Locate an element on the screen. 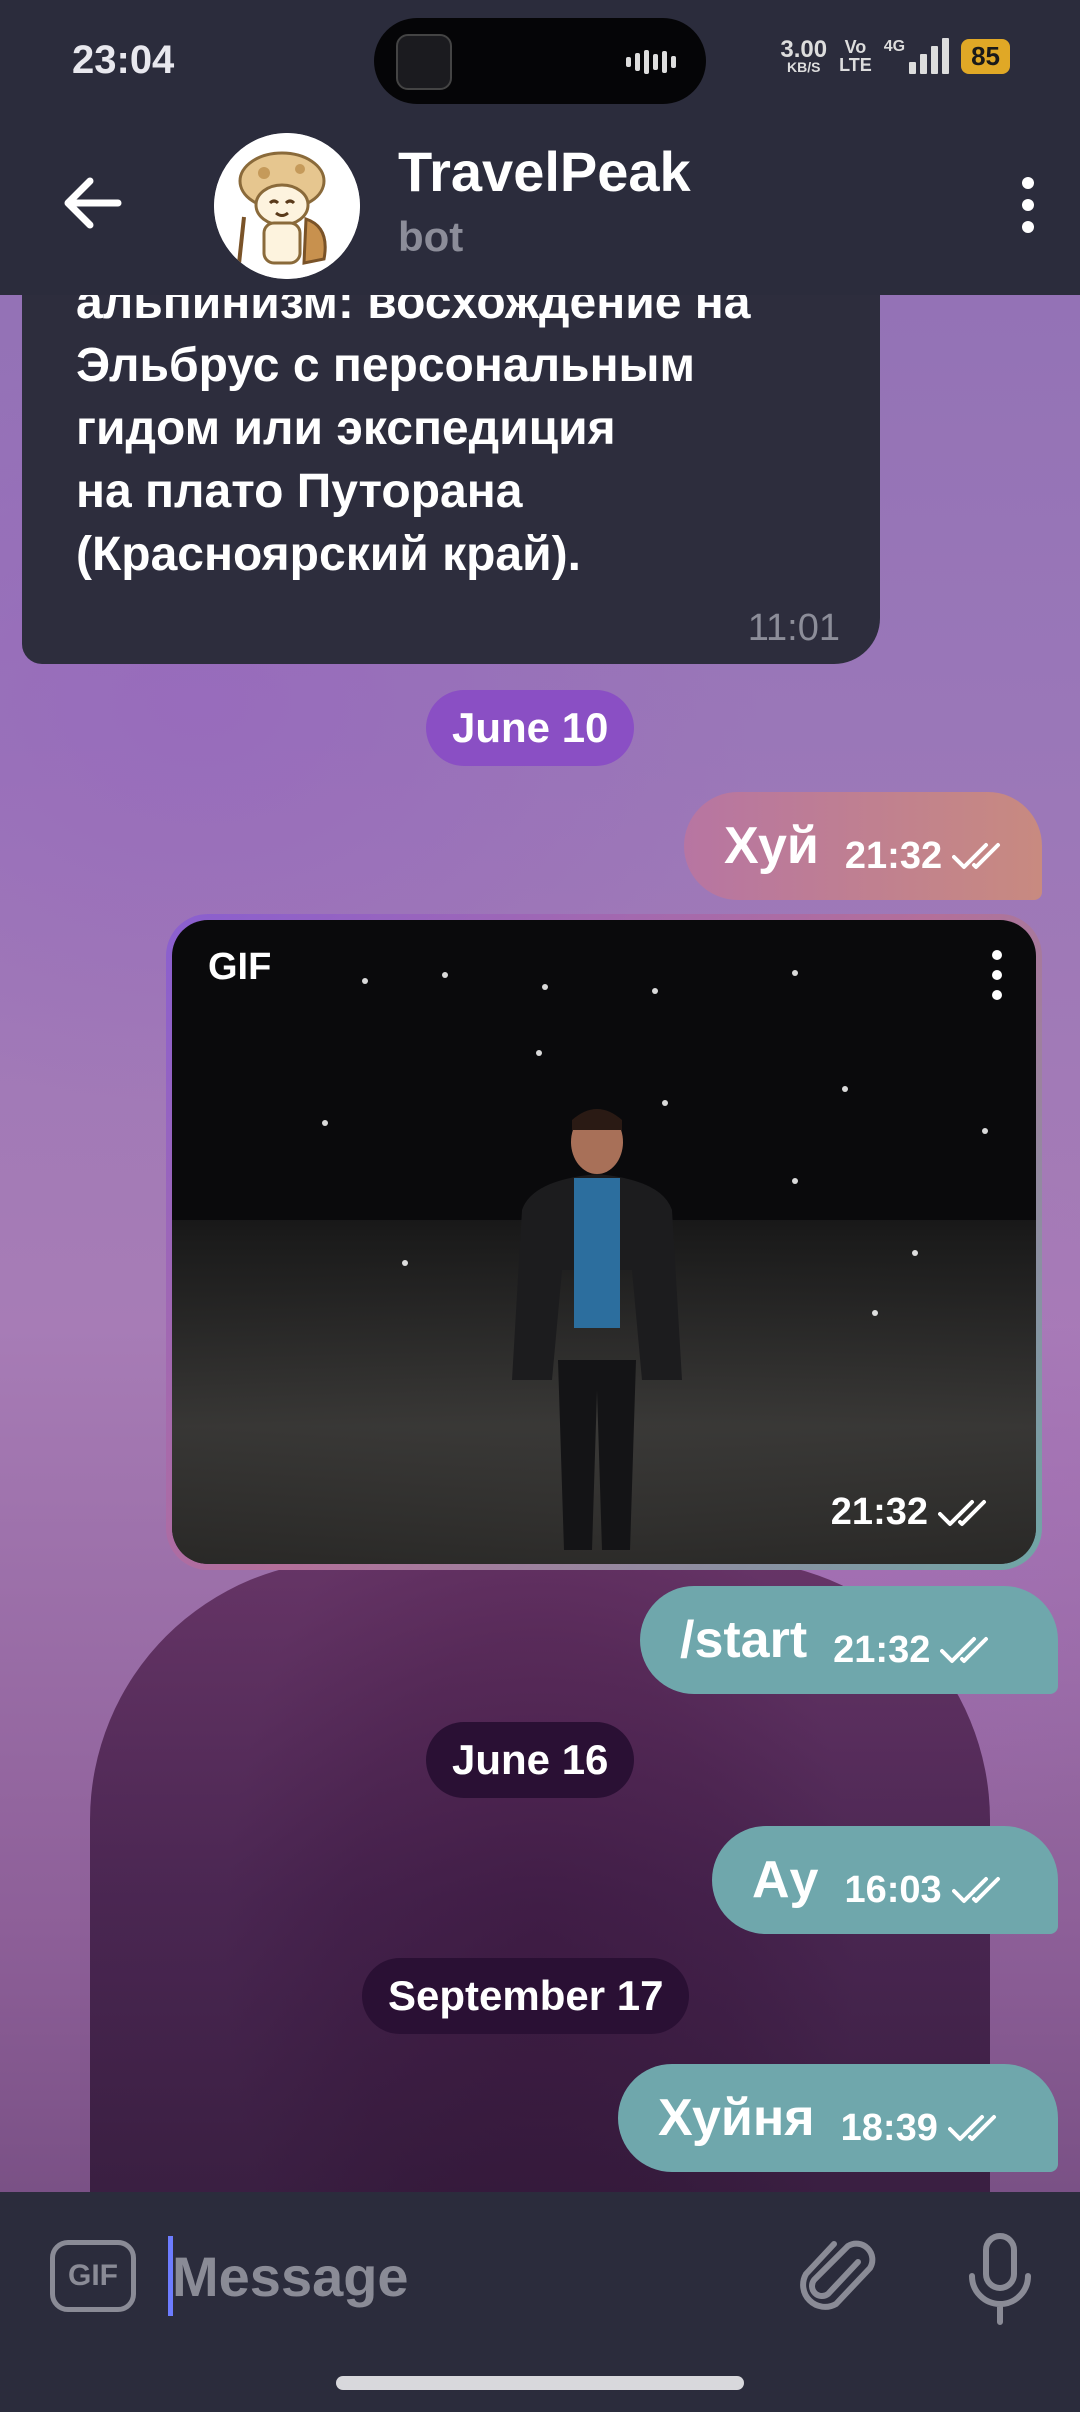 The height and width of the screenshot is (2412, 1080). chat-subtitle: bot is located at coordinates (431, 236).